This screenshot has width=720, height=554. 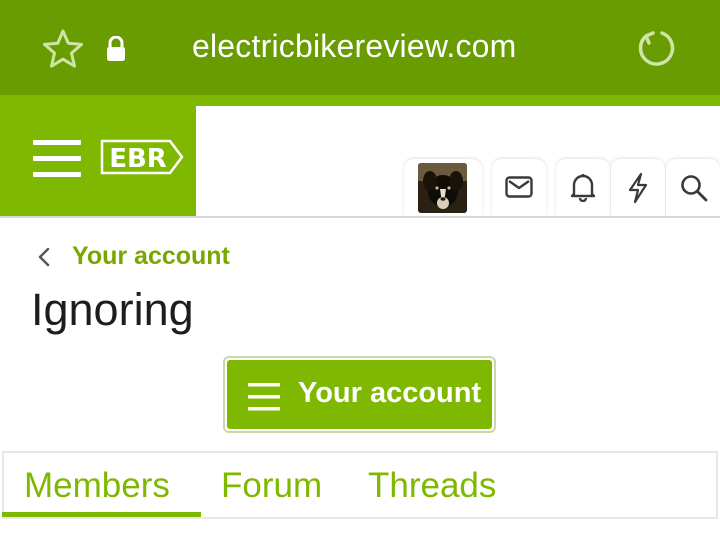 What do you see at coordinates (390, 393) in the screenshot?
I see `your-account-button-label: Your account` at bounding box center [390, 393].